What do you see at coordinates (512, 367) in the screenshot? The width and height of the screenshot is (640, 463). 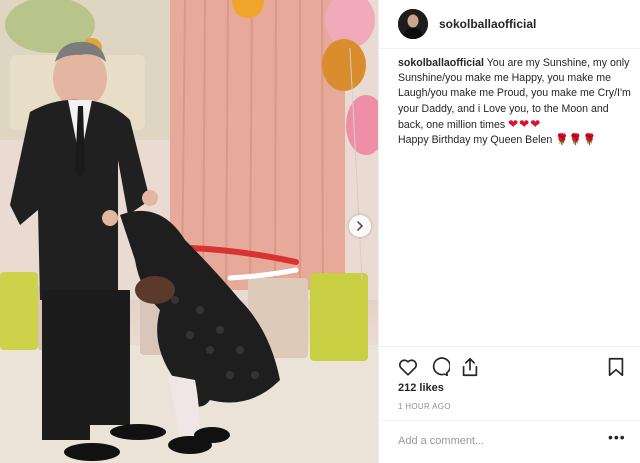 I see `action-bar` at bounding box center [512, 367].